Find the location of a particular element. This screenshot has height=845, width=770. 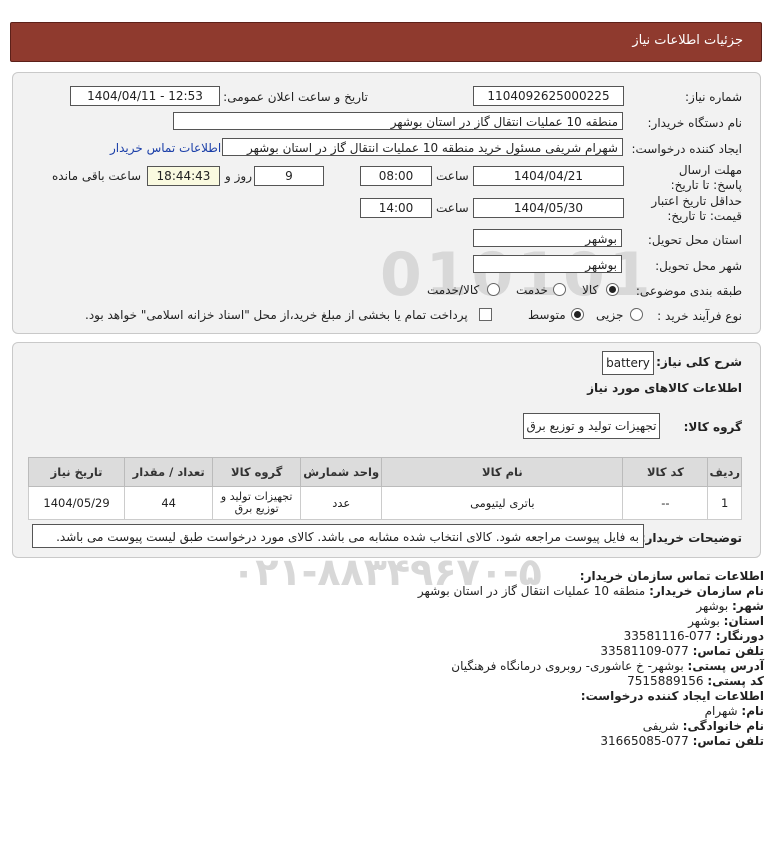

validity-date-field: 1404/05/30 is located at coordinates (548, 208).